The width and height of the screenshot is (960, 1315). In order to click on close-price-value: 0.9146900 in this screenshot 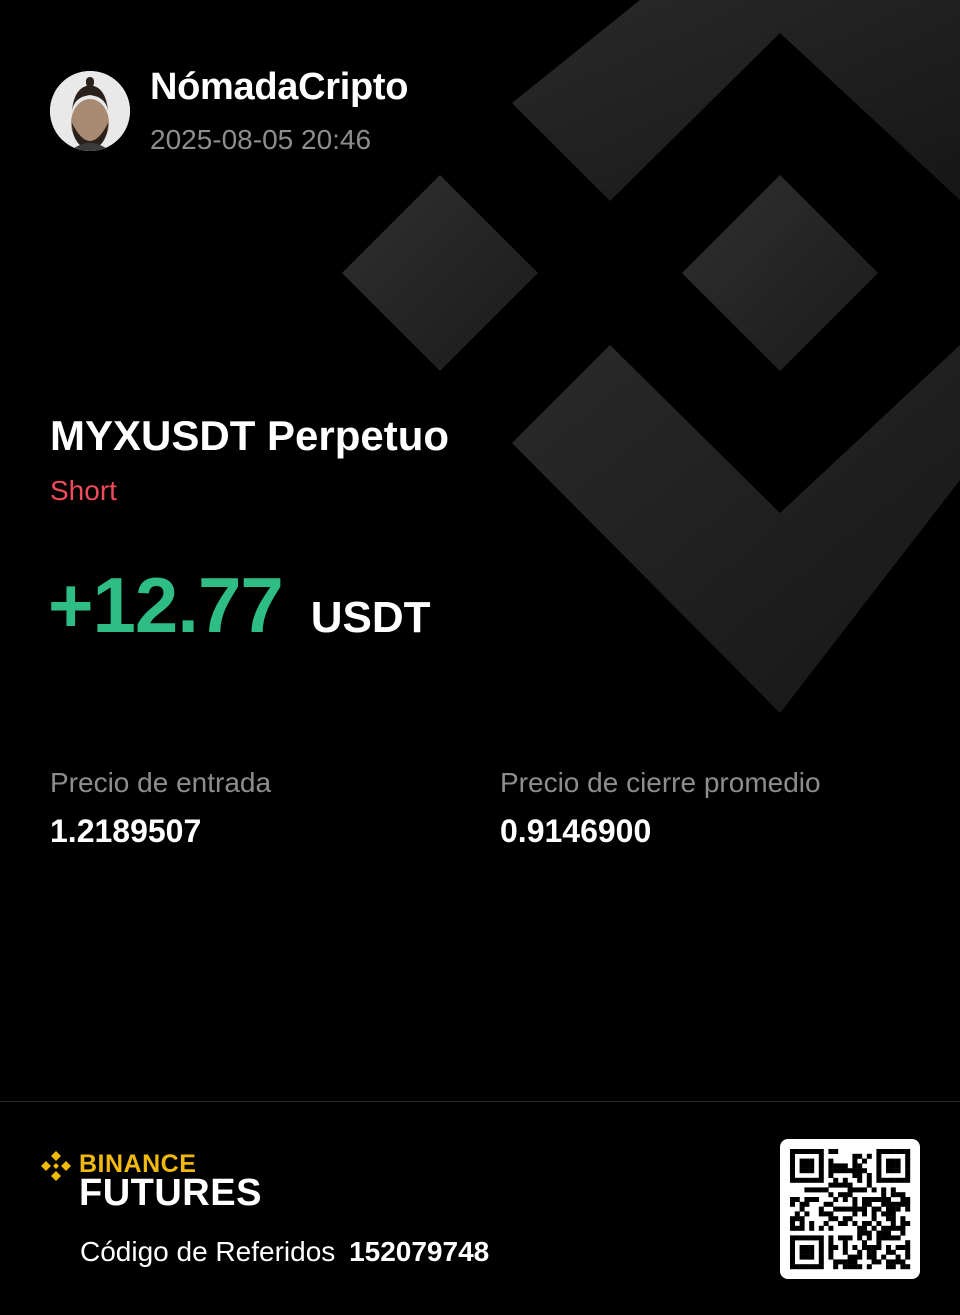, I will do `click(576, 831)`.